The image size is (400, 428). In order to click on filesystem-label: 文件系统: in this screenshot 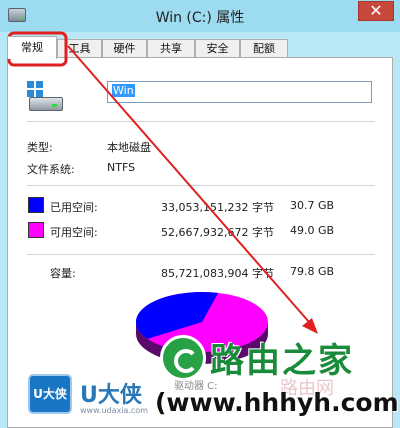, I will do `click(51, 169)`.